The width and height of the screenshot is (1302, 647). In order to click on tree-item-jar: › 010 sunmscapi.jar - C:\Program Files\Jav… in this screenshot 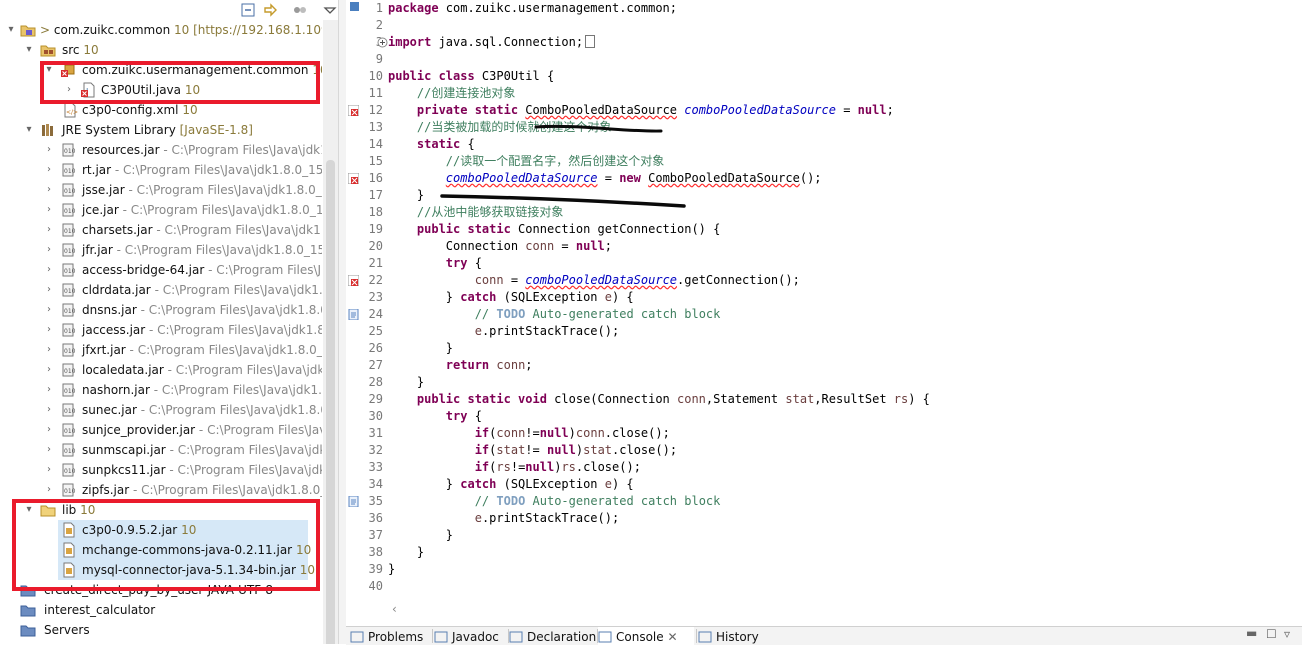, I will do `click(161, 450)`.